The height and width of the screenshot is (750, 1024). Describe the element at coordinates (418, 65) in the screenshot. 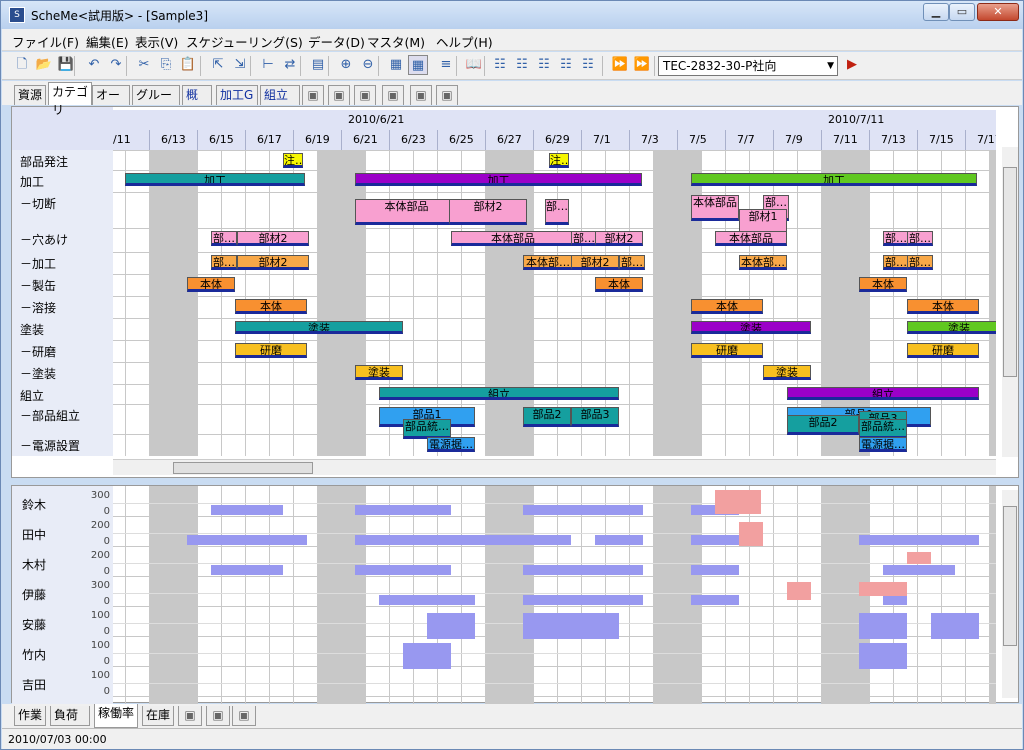

I see `gantt-view-icon: ▦` at that location.